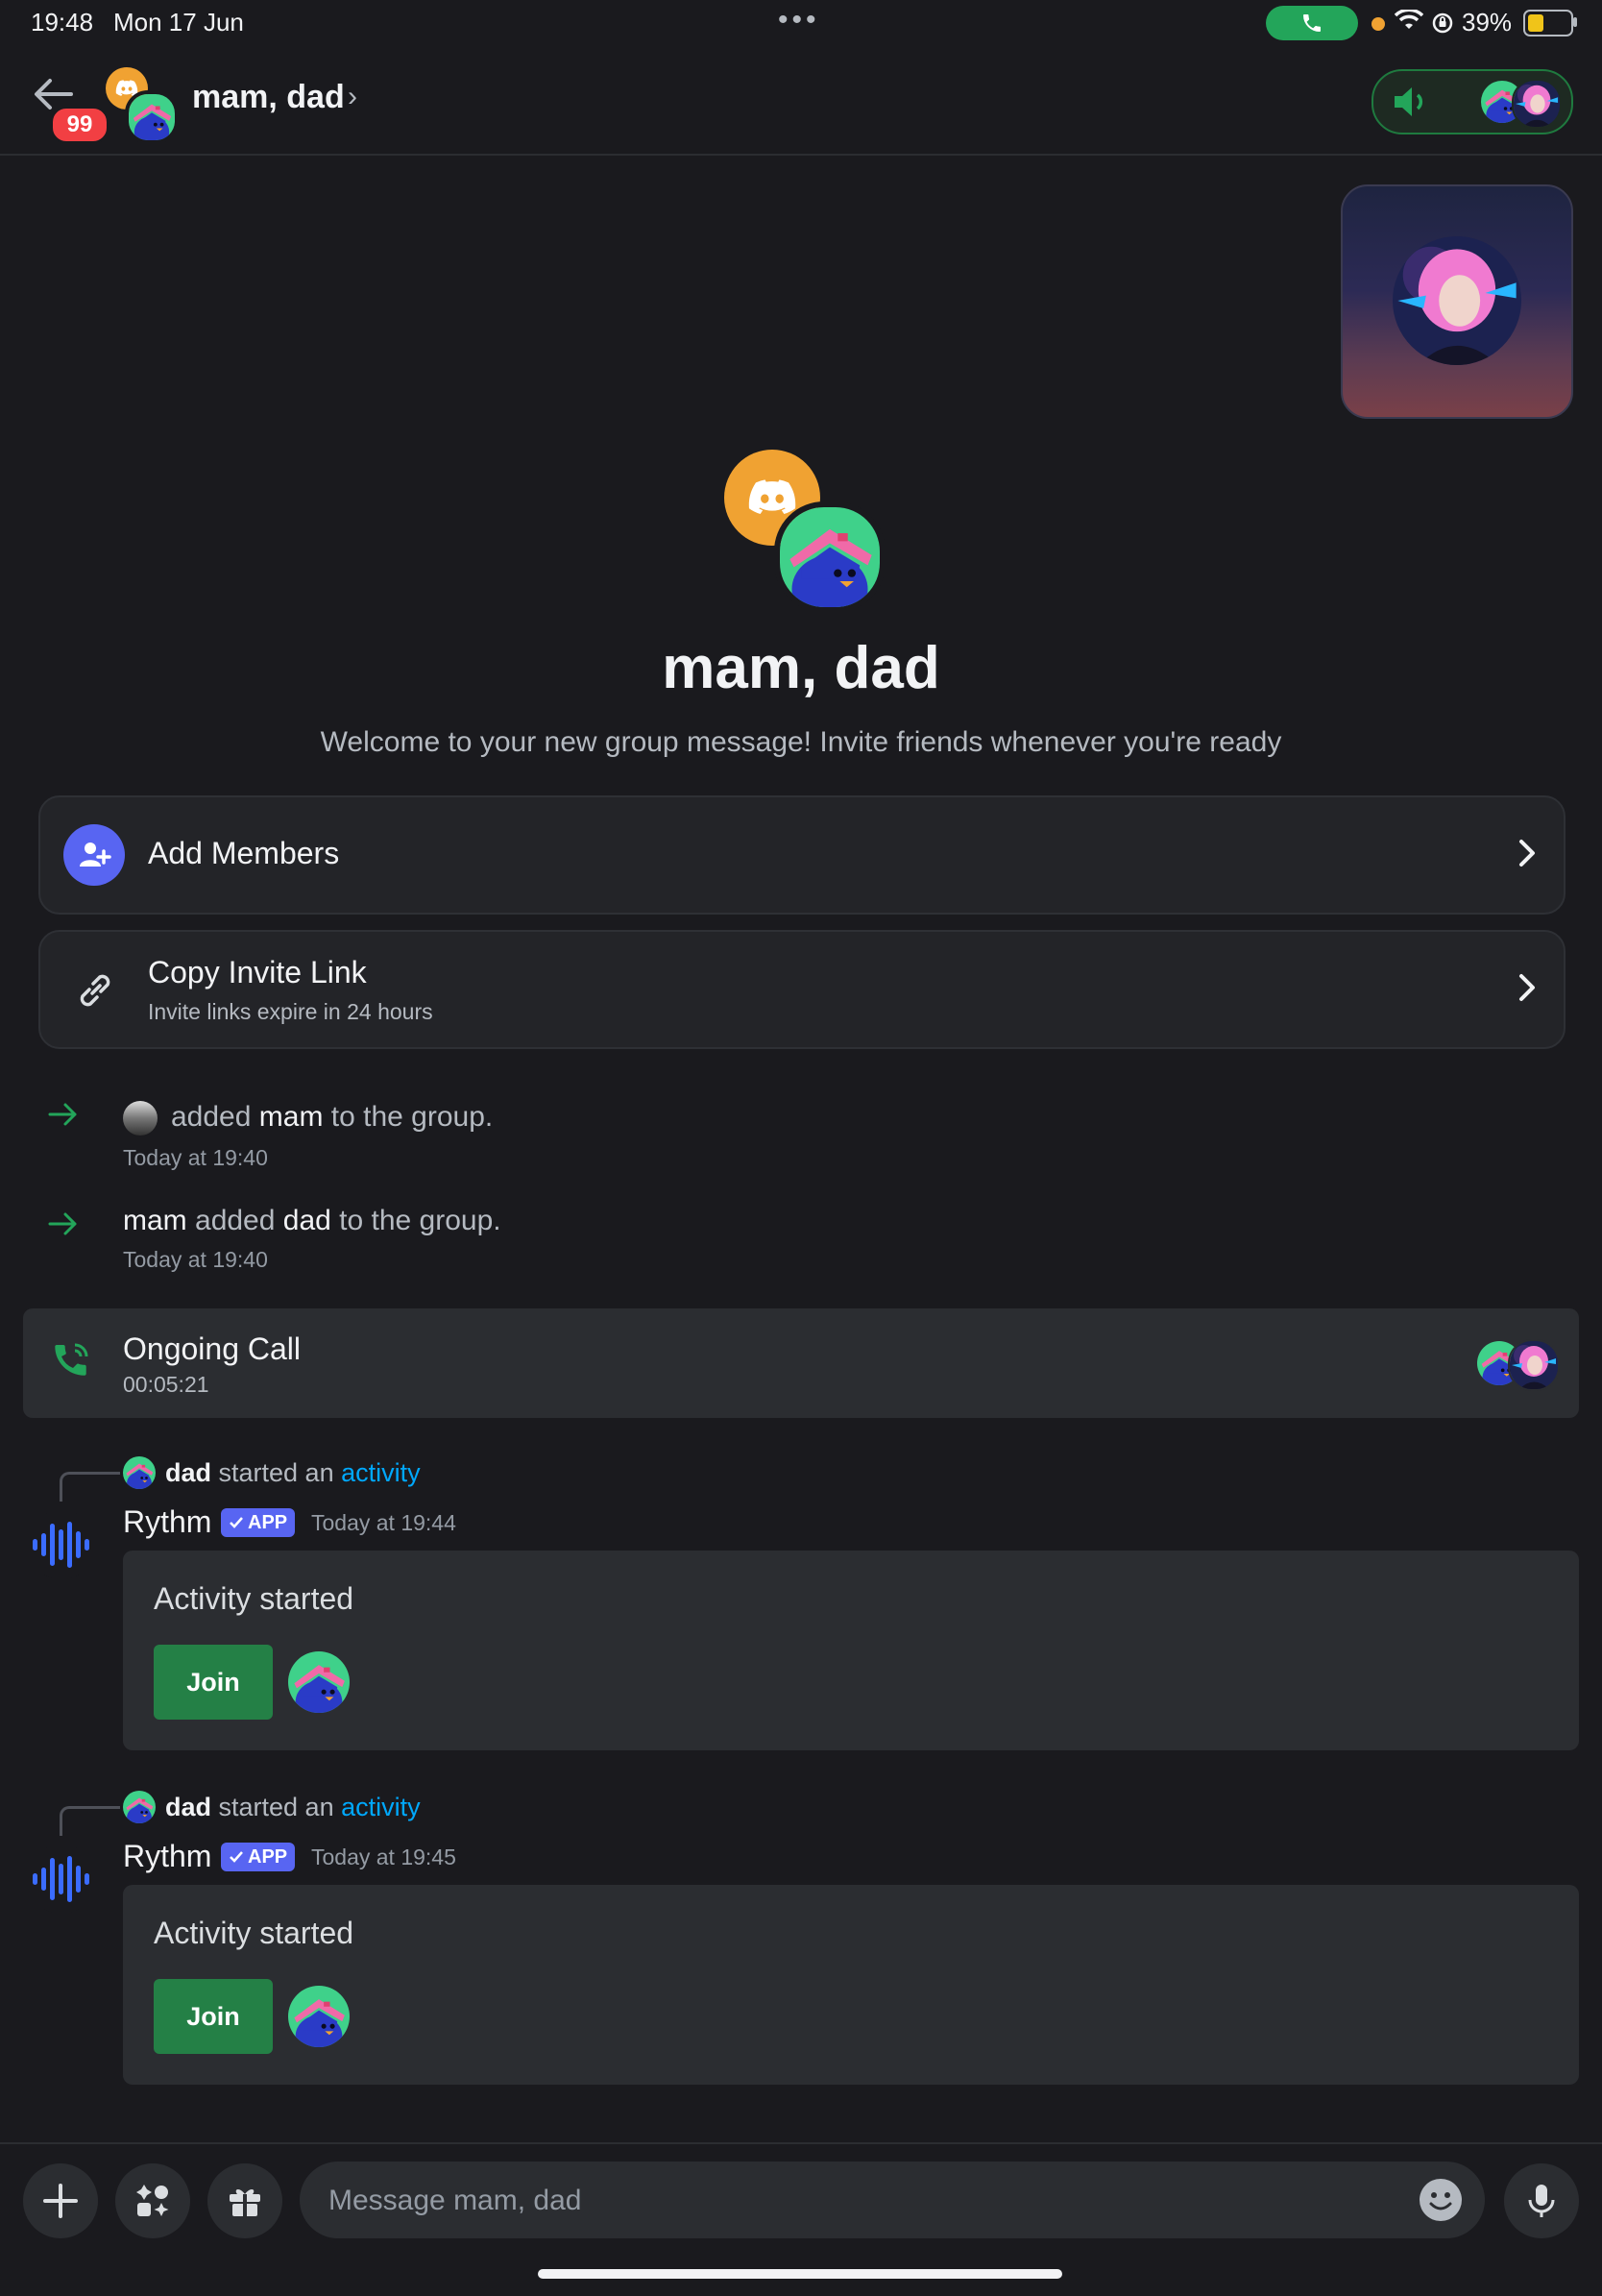  I want to click on voice-status-pill, so click(1472, 101).